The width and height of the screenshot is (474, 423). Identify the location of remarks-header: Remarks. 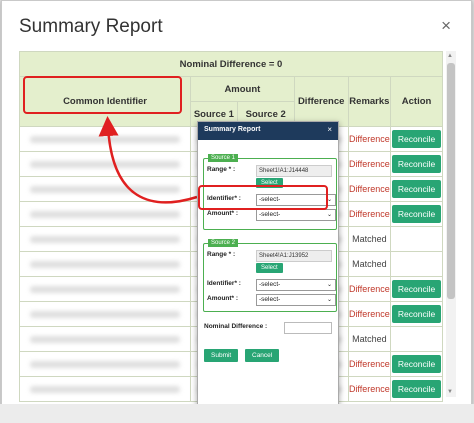
(369, 101).